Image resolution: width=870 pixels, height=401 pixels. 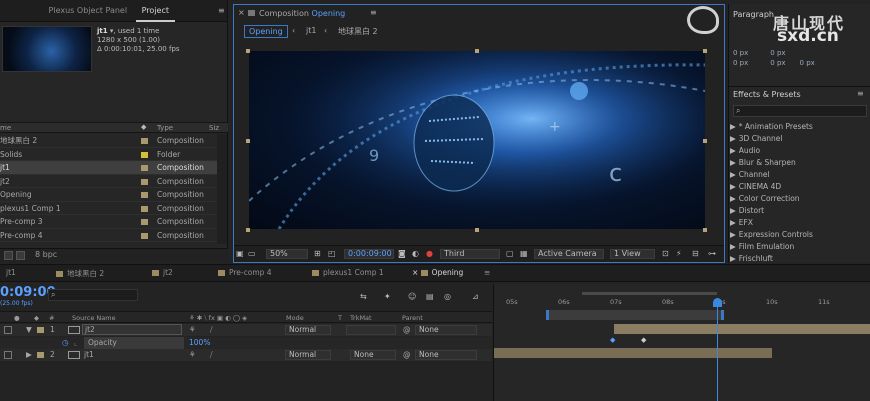 What do you see at coordinates (108, 235) in the screenshot?
I see `project-item: Pre-comp 4 Composition` at bounding box center [108, 235].